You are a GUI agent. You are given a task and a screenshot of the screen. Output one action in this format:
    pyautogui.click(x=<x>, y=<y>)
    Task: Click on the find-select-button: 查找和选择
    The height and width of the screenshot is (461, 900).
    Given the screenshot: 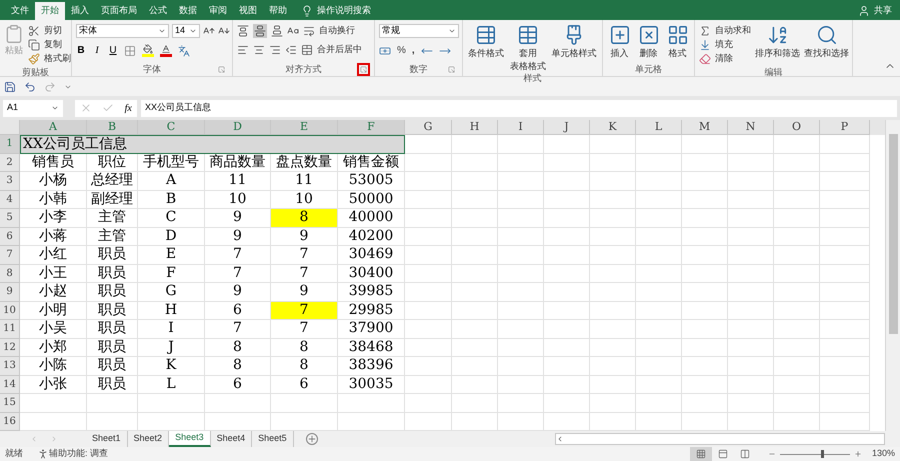 What is the action you would take?
    pyautogui.click(x=826, y=45)
    